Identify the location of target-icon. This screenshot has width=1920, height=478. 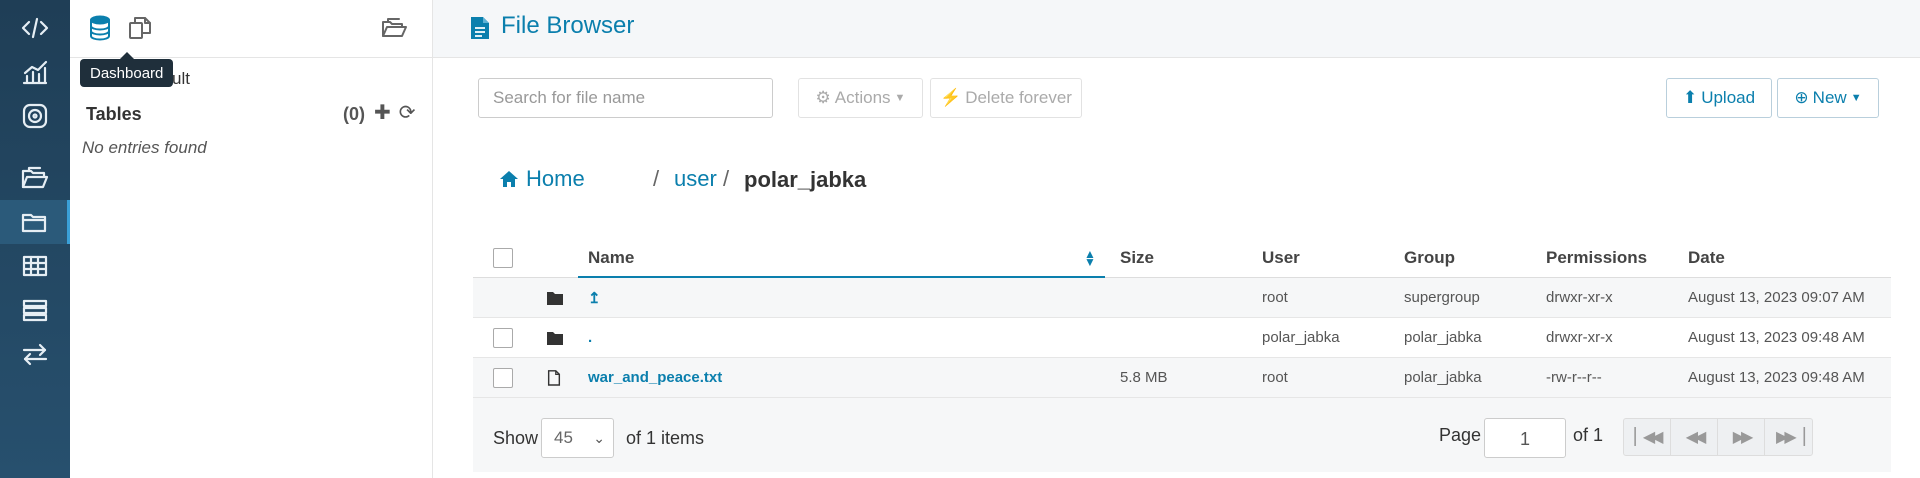
(35, 116).